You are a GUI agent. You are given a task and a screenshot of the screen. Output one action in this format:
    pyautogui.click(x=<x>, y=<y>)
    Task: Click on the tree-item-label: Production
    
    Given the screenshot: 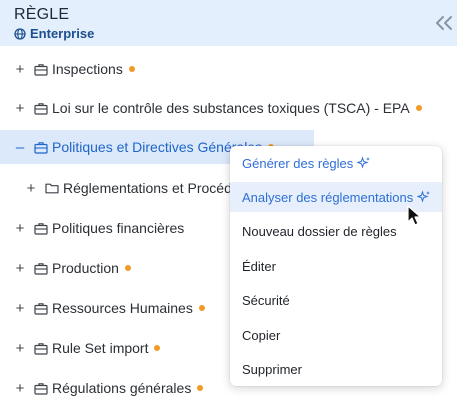 What is the action you would take?
    pyautogui.click(x=85, y=268)
    